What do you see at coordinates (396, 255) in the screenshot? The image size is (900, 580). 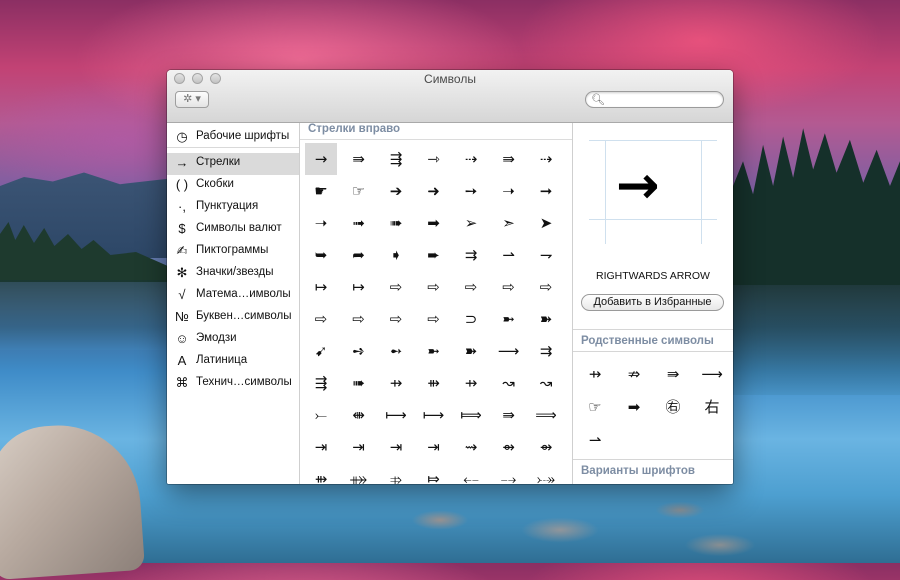 I see `character-cell: ➧` at bounding box center [396, 255].